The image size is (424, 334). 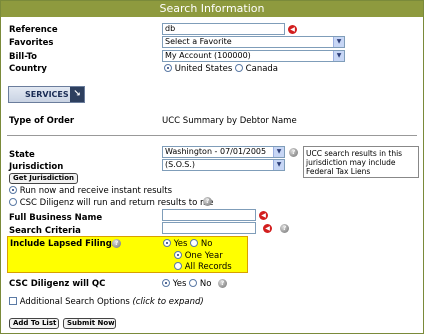 What do you see at coordinates (45, 231) in the screenshot?
I see `search-criteria-label: Search Criteria` at bounding box center [45, 231].